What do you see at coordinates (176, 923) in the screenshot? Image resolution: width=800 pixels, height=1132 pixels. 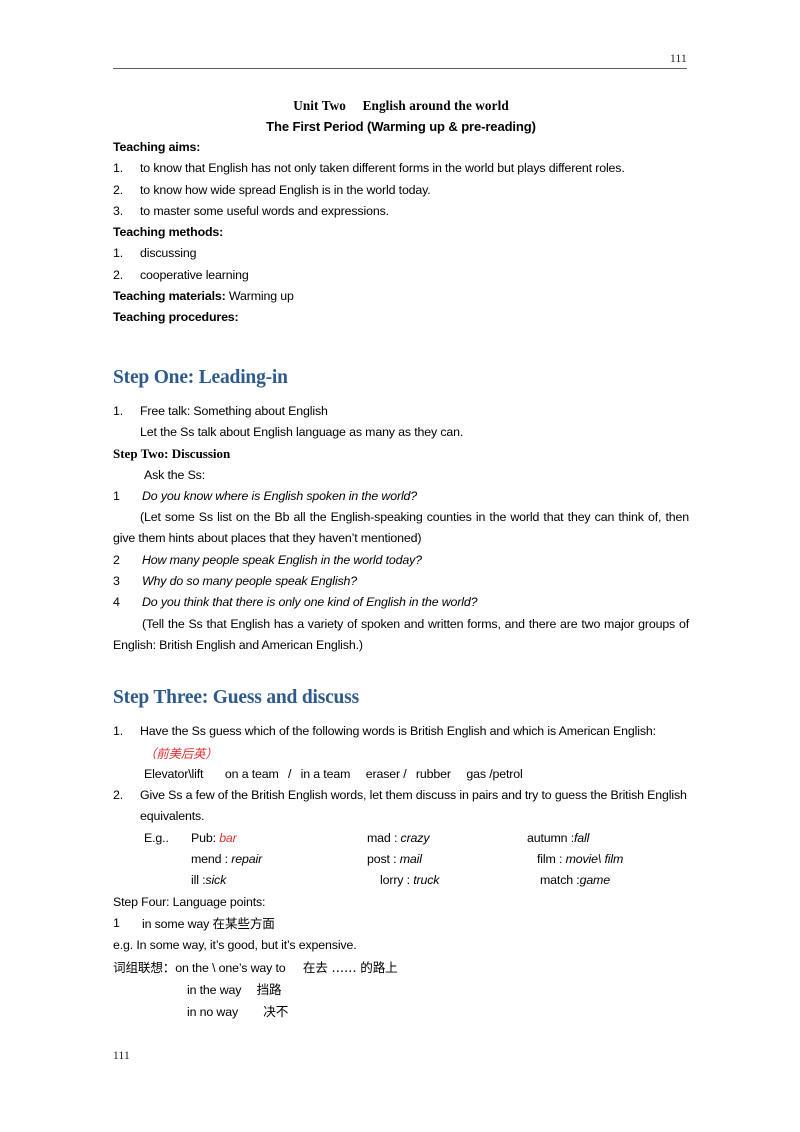 I see `language-point-en: in some way` at bounding box center [176, 923].